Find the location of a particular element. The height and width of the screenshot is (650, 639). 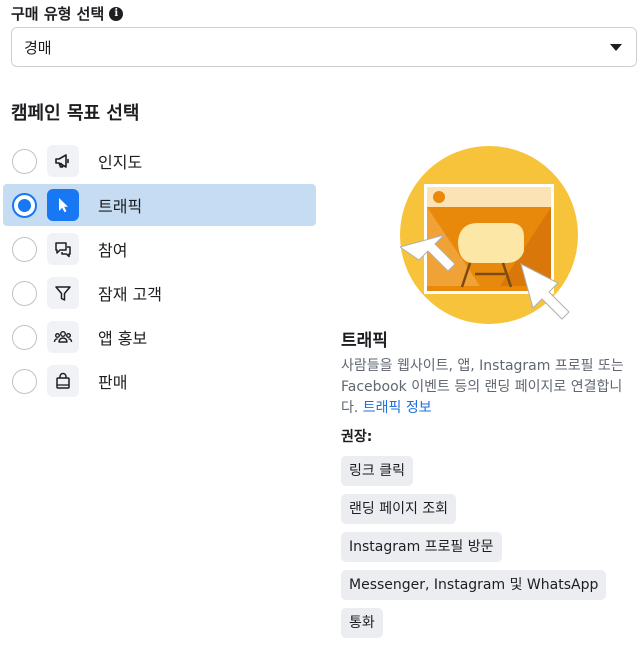

radio-app-promotion is located at coordinates (24, 337).